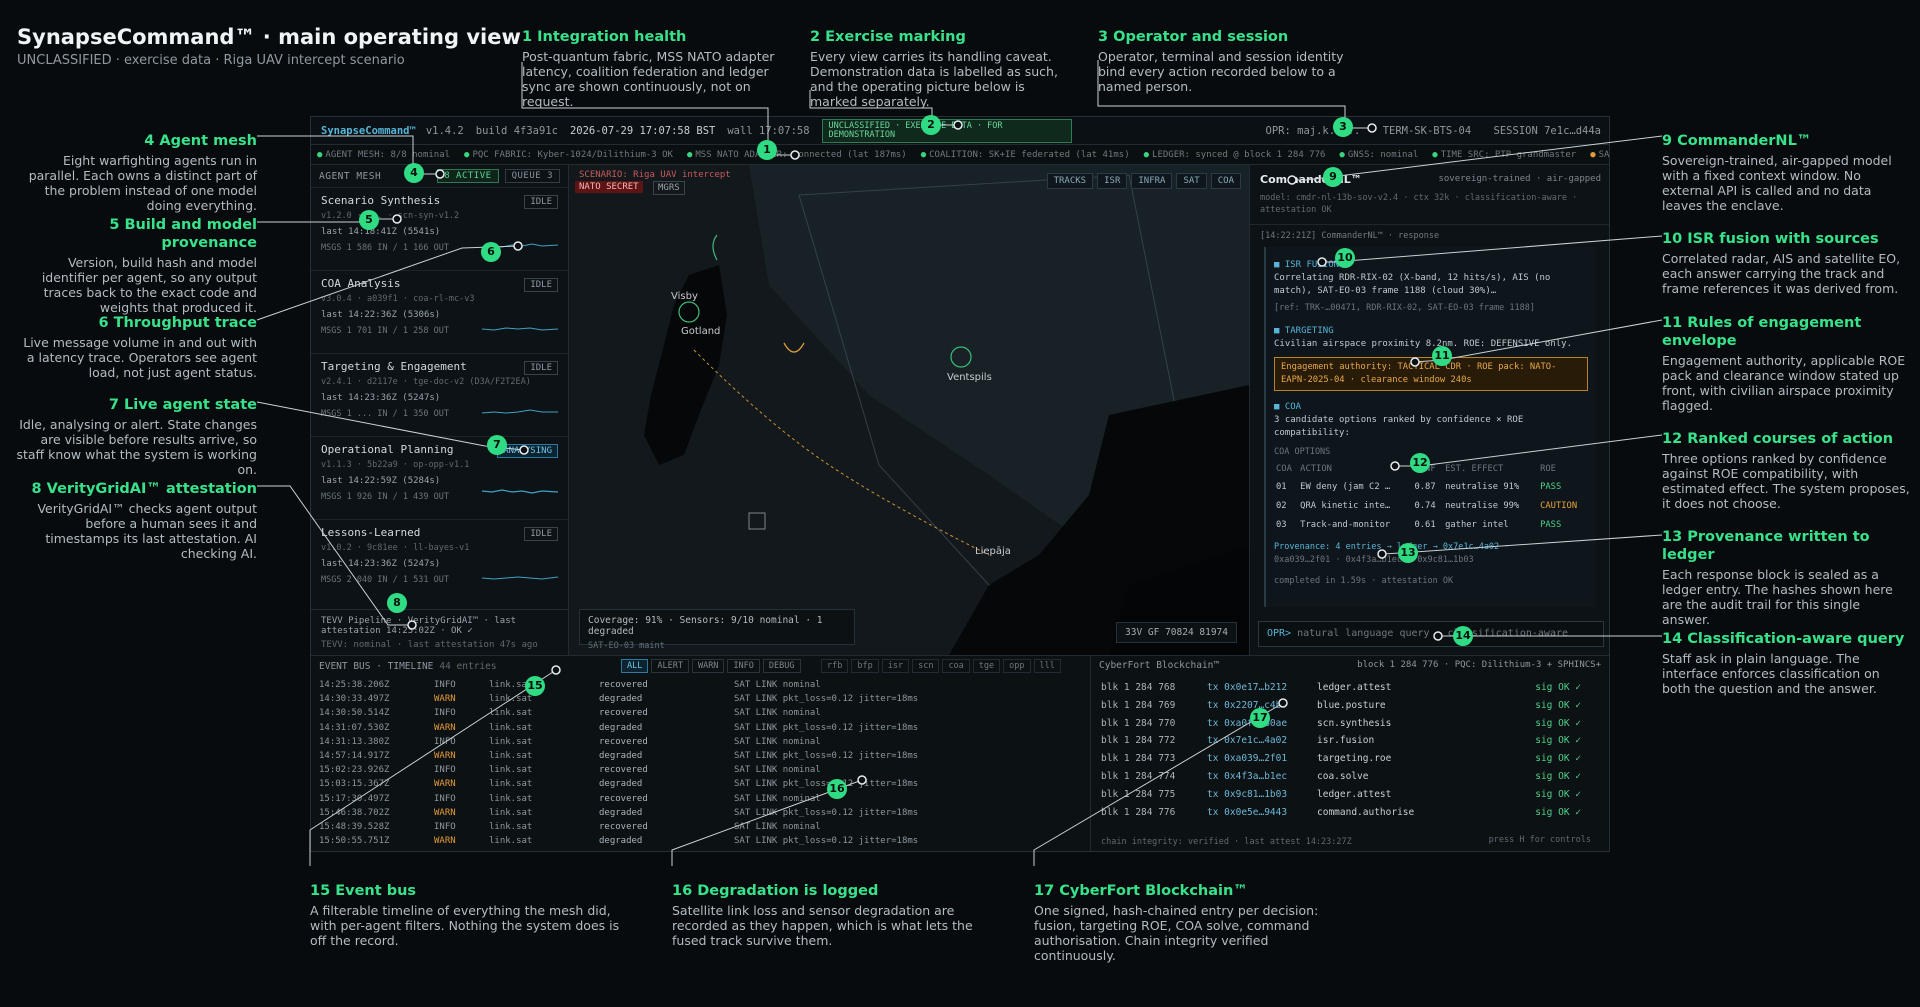 This screenshot has height=1007, width=1920. I want to click on status-pqc: ● PQC FABRIC: Kyber-1024/Dilithium-3 OK, so click(568, 154).